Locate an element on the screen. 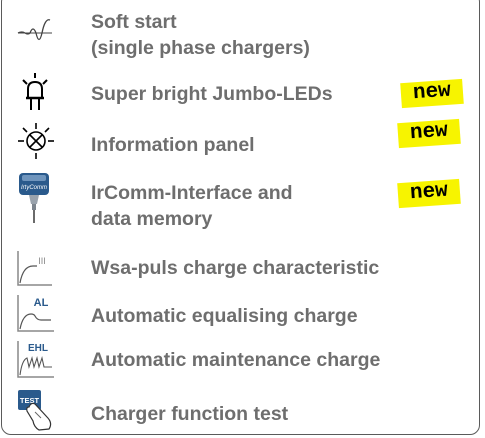 The image size is (485, 438). feature-label: Charger function test is located at coordinates (190, 414).